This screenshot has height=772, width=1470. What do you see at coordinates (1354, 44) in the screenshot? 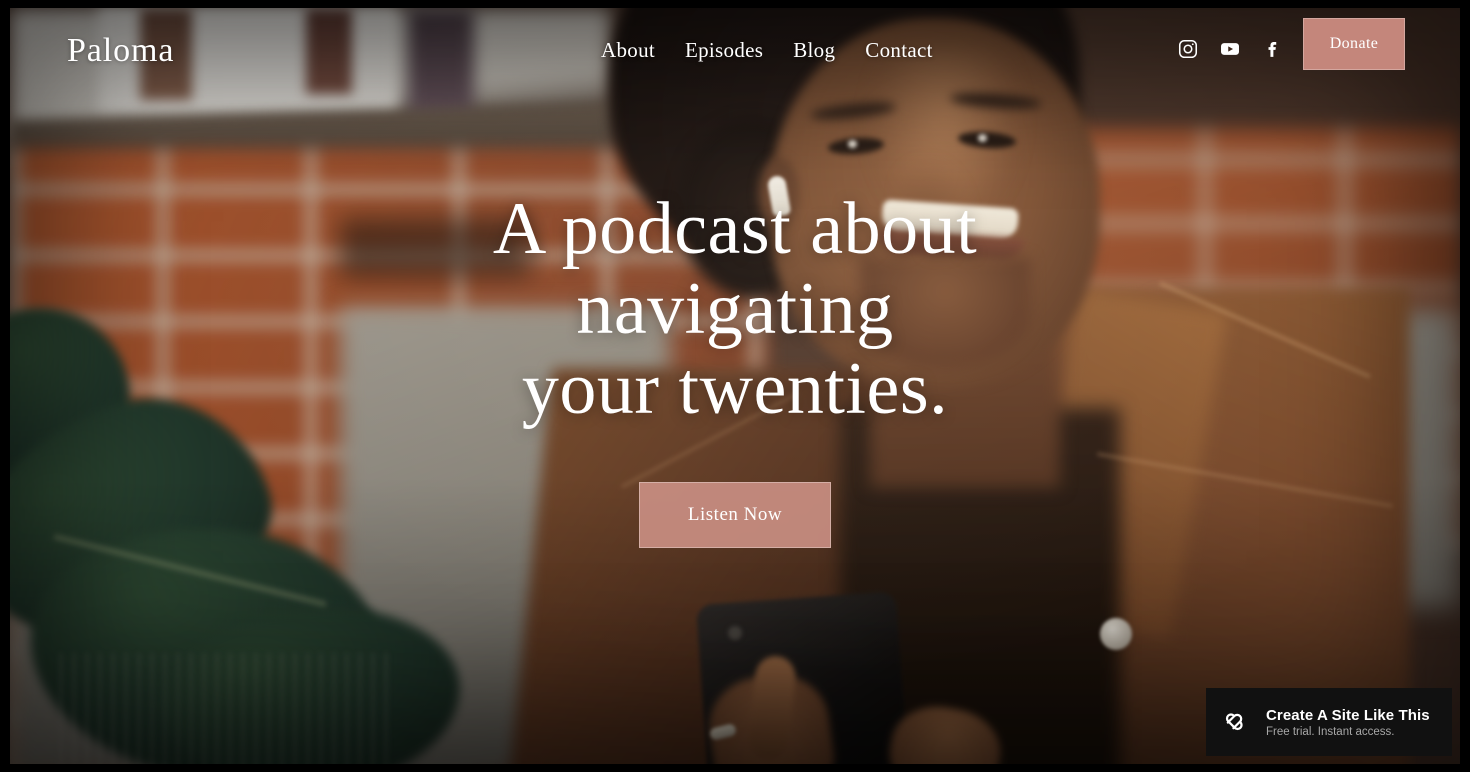
I see `donate-button: Donate` at bounding box center [1354, 44].